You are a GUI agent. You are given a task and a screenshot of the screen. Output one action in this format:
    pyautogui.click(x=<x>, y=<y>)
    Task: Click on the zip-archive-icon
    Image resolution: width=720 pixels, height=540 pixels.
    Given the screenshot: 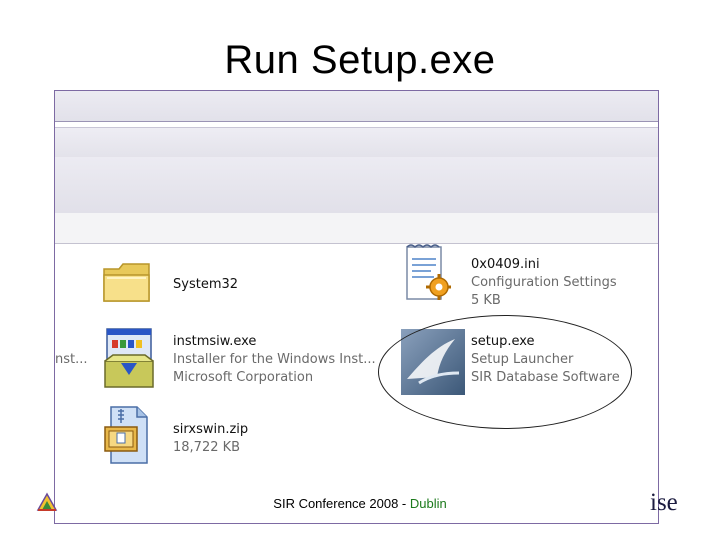 What is the action you would take?
    pyautogui.click(x=128, y=438)
    